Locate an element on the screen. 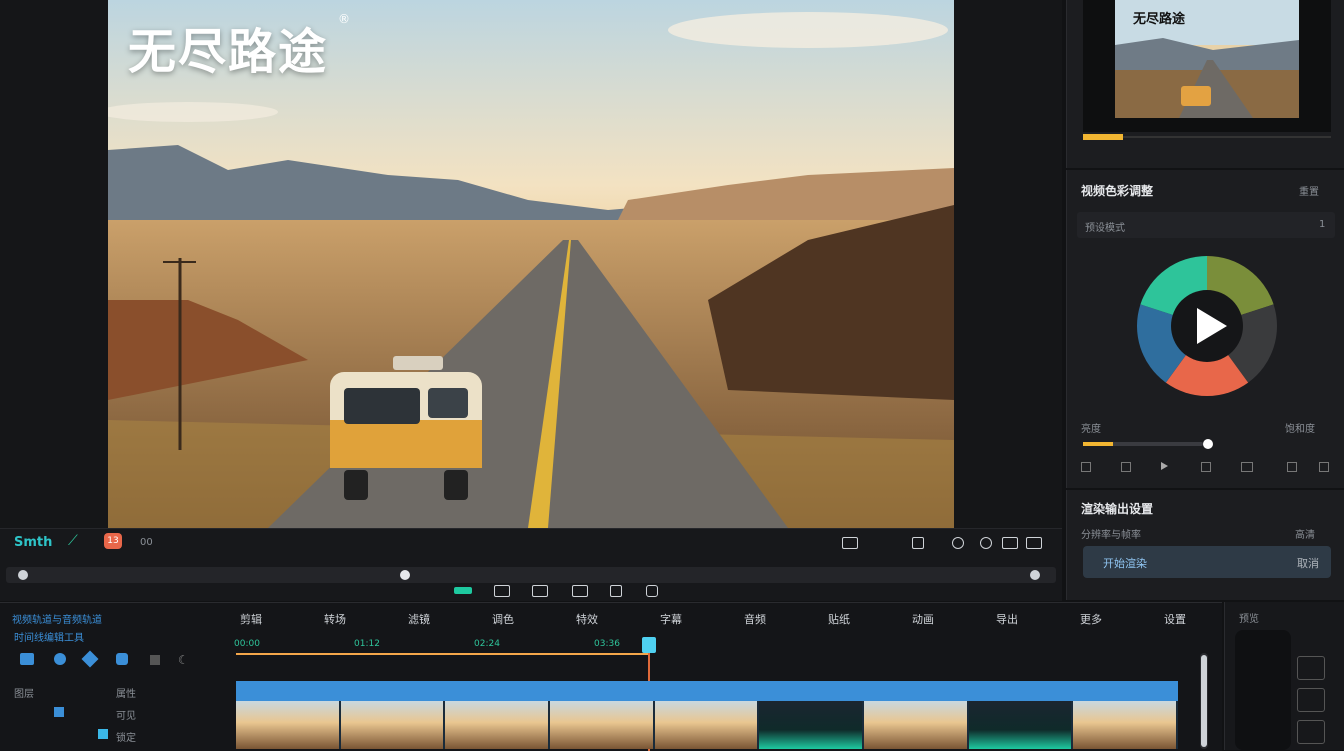 The width and height of the screenshot is (1344, 751). grid-icon is located at coordinates (1247, 467).